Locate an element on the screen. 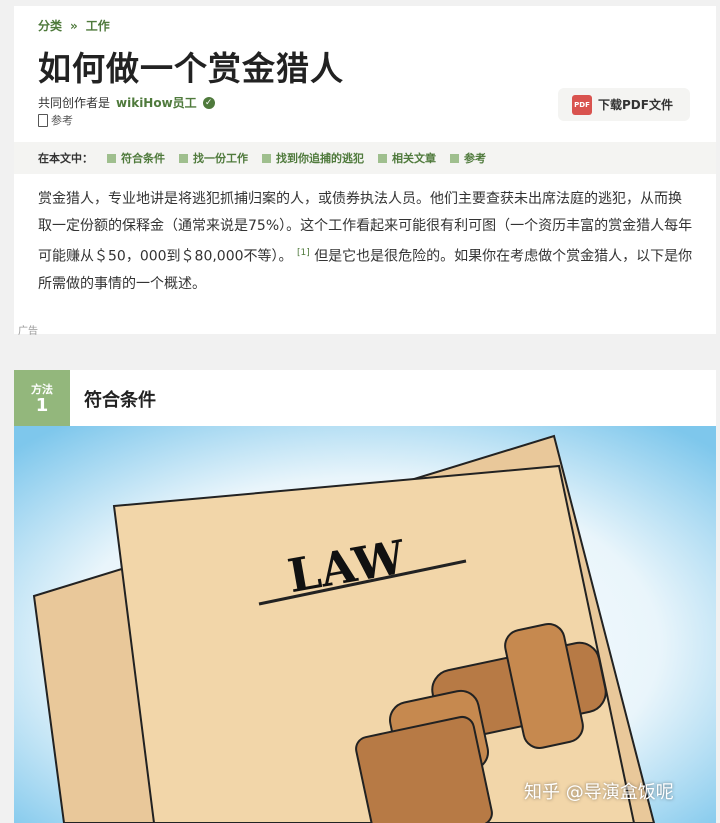 Image resolution: width=720 pixels, height=823 pixels. reference-link: [1] is located at coordinates (303, 253).